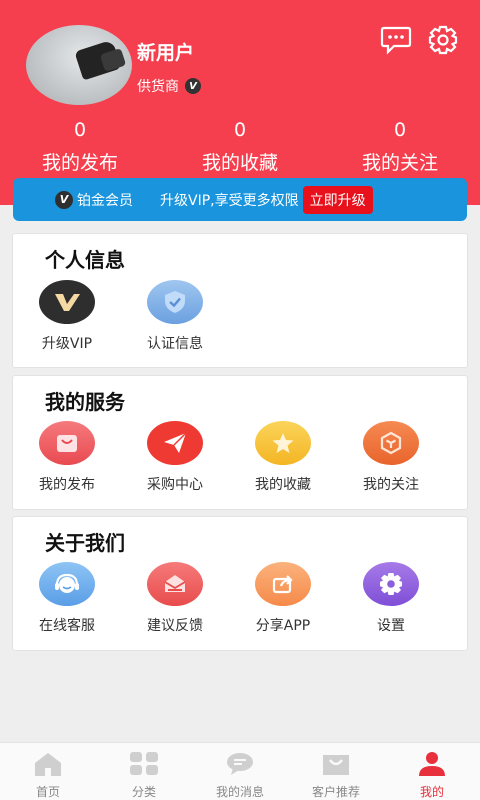 The width and height of the screenshot is (480, 800). What do you see at coordinates (85, 543) in the screenshot?
I see `section-title: 关于我们` at bounding box center [85, 543].